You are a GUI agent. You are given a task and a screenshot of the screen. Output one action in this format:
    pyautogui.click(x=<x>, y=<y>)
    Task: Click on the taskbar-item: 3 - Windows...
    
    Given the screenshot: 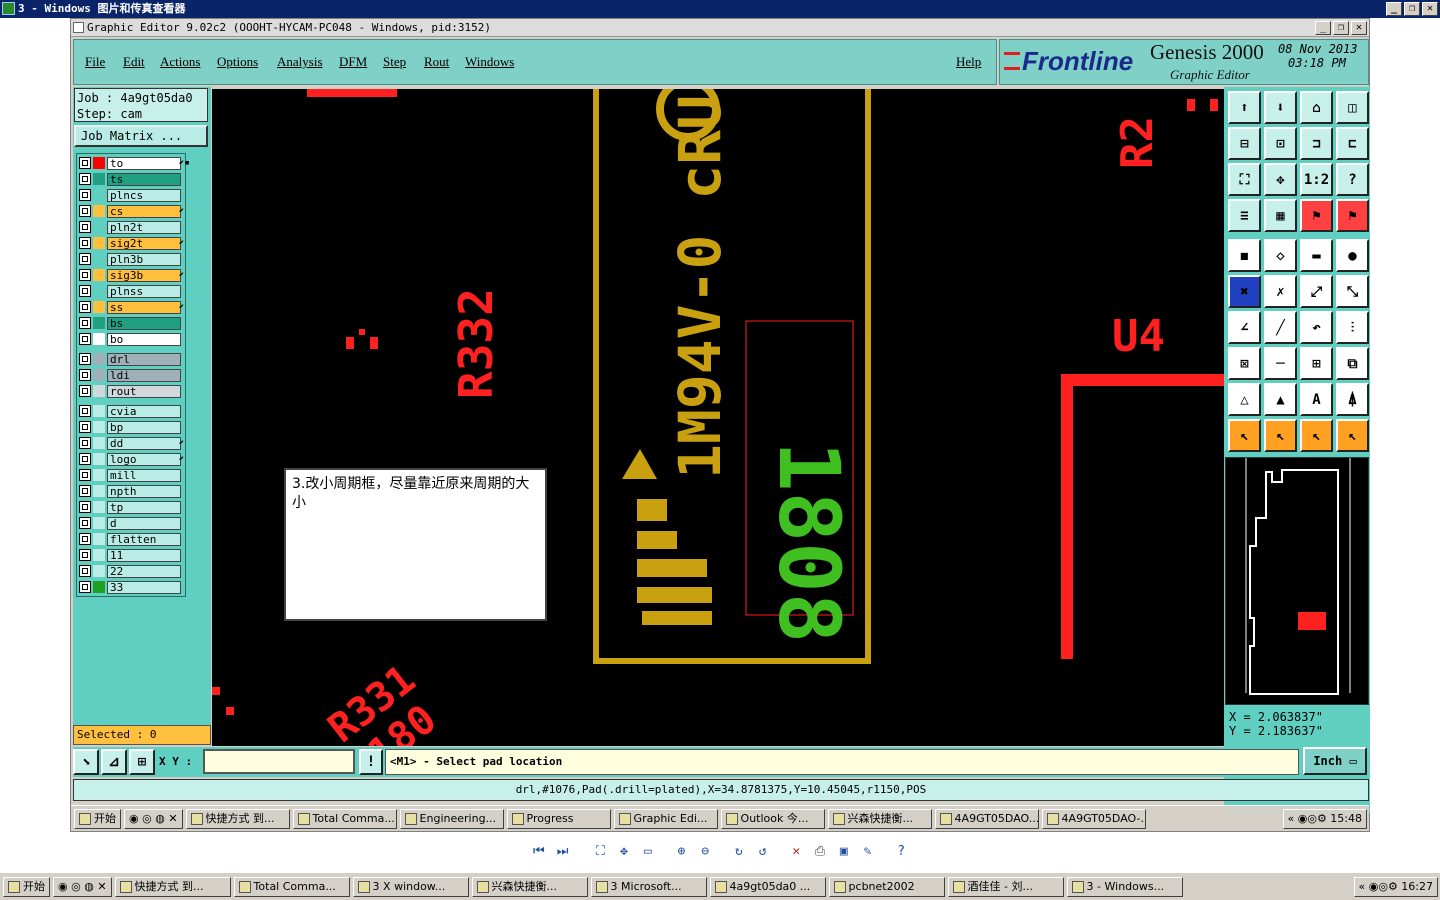 What is the action you would take?
    pyautogui.click(x=1124, y=886)
    